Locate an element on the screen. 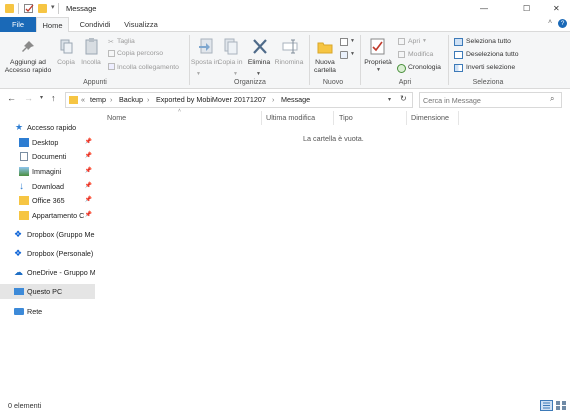 This screenshot has height=413, width=570. sidebar-item-network: Rete is located at coordinates (47, 311).